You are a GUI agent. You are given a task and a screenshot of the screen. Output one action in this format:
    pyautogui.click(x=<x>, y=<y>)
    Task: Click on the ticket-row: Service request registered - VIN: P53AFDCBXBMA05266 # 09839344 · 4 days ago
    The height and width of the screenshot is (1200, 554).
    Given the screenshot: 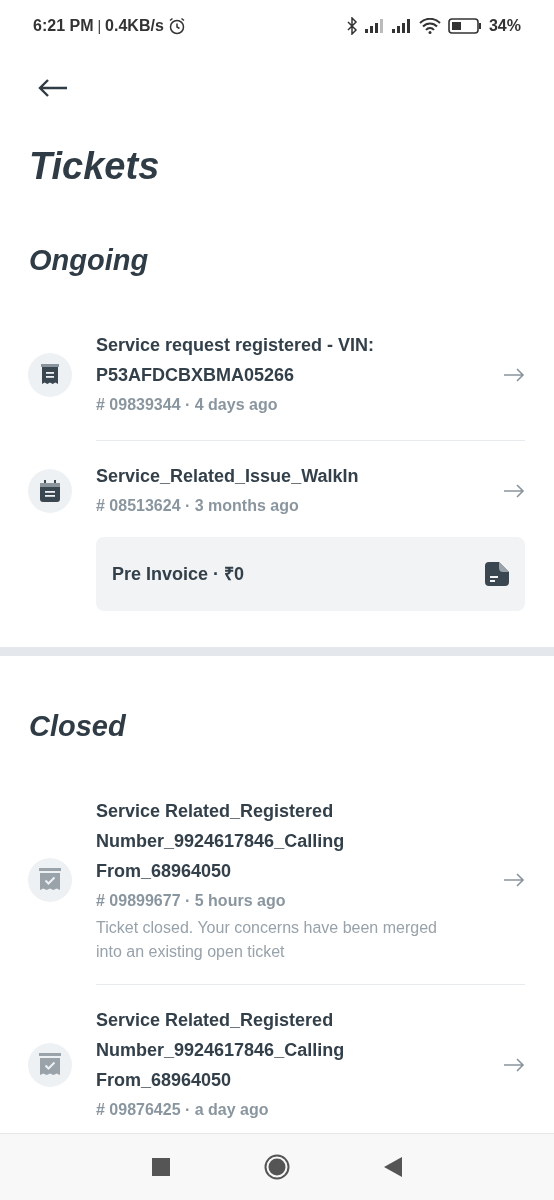 What is the action you would take?
    pyautogui.click(x=276, y=375)
    